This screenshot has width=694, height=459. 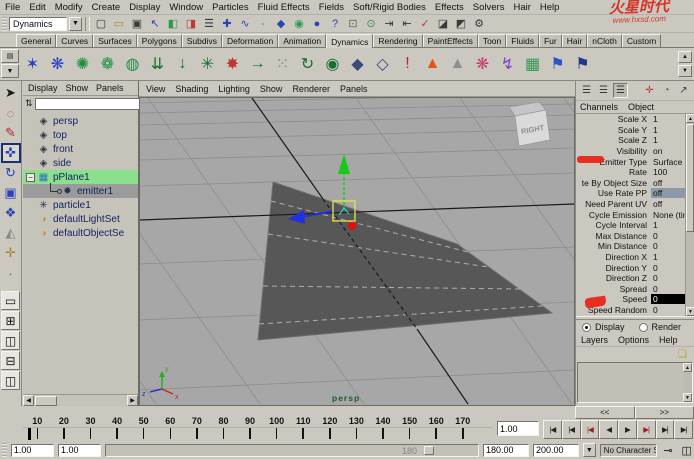 I want to click on animation-end-field, so click(x=555, y=450).